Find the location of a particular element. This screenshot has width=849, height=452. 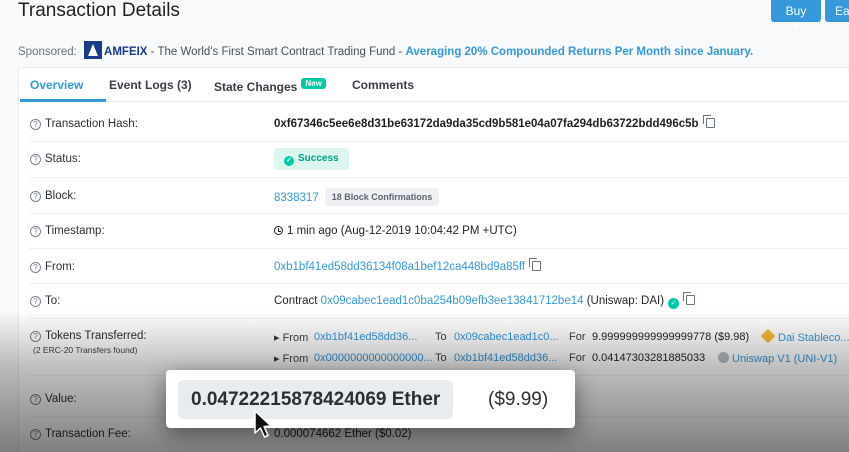

usd-value: ($9.99) is located at coordinates (518, 399).